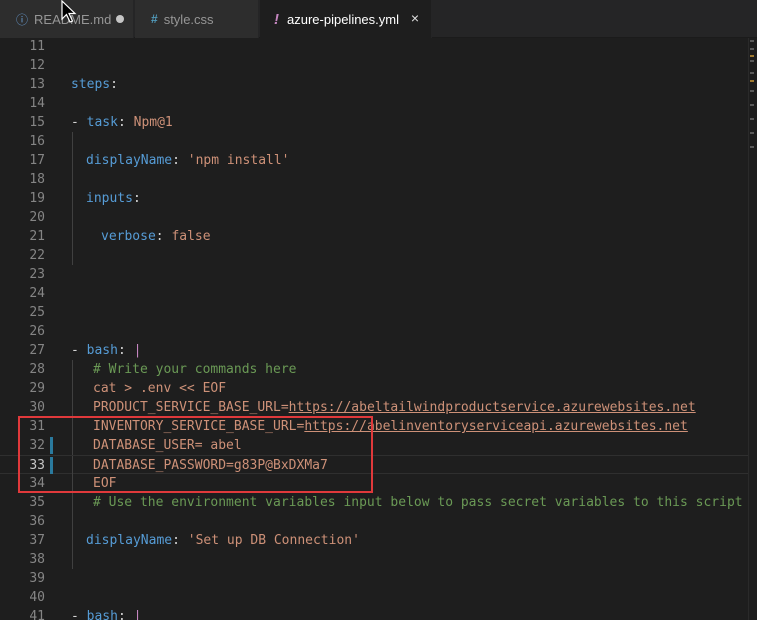  What do you see at coordinates (238, 160) in the screenshot?
I see `yaml-value: 'npm install'` at bounding box center [238, 160].